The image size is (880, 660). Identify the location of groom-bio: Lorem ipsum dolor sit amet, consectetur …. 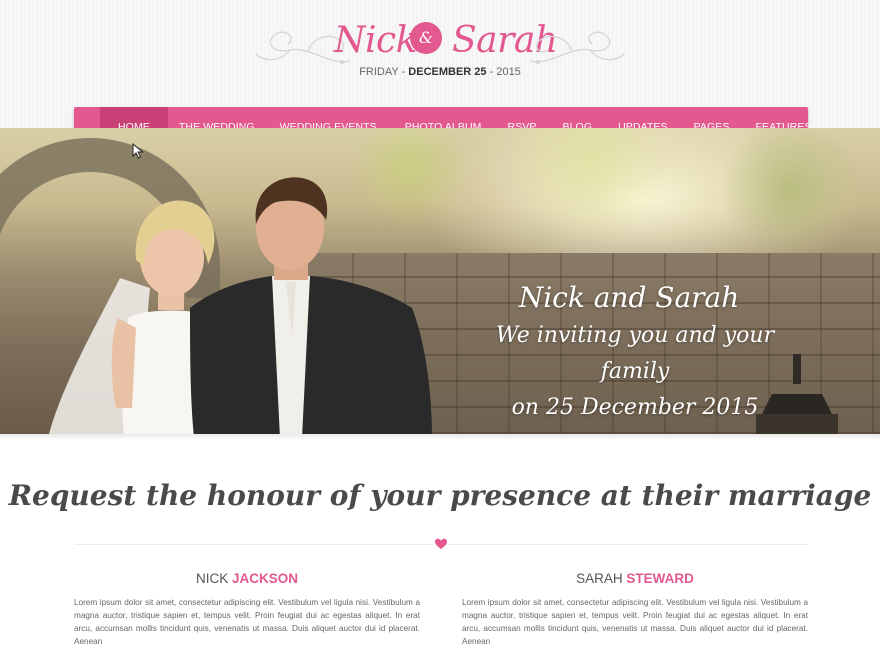
(247, 622).